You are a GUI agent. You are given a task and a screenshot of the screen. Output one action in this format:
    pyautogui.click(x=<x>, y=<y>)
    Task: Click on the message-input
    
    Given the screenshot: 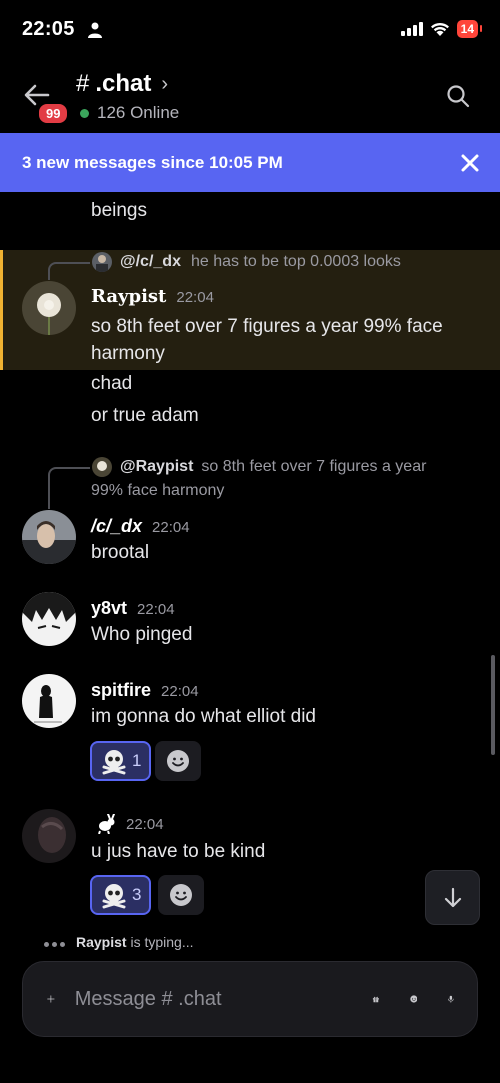 What is the action you would take?
    pyautogui.click(x=207, y=999)
    